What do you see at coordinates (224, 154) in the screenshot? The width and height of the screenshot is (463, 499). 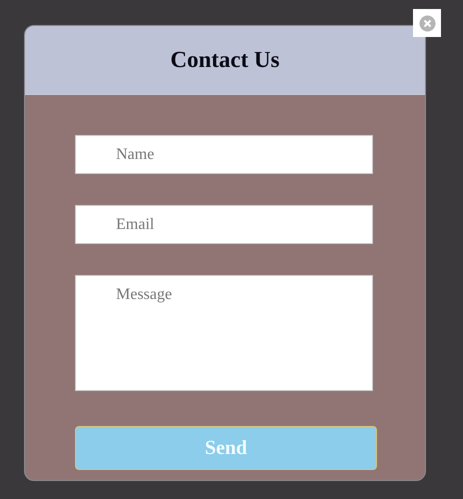 I see `input-field: Name` at bounding box center [224, 154].